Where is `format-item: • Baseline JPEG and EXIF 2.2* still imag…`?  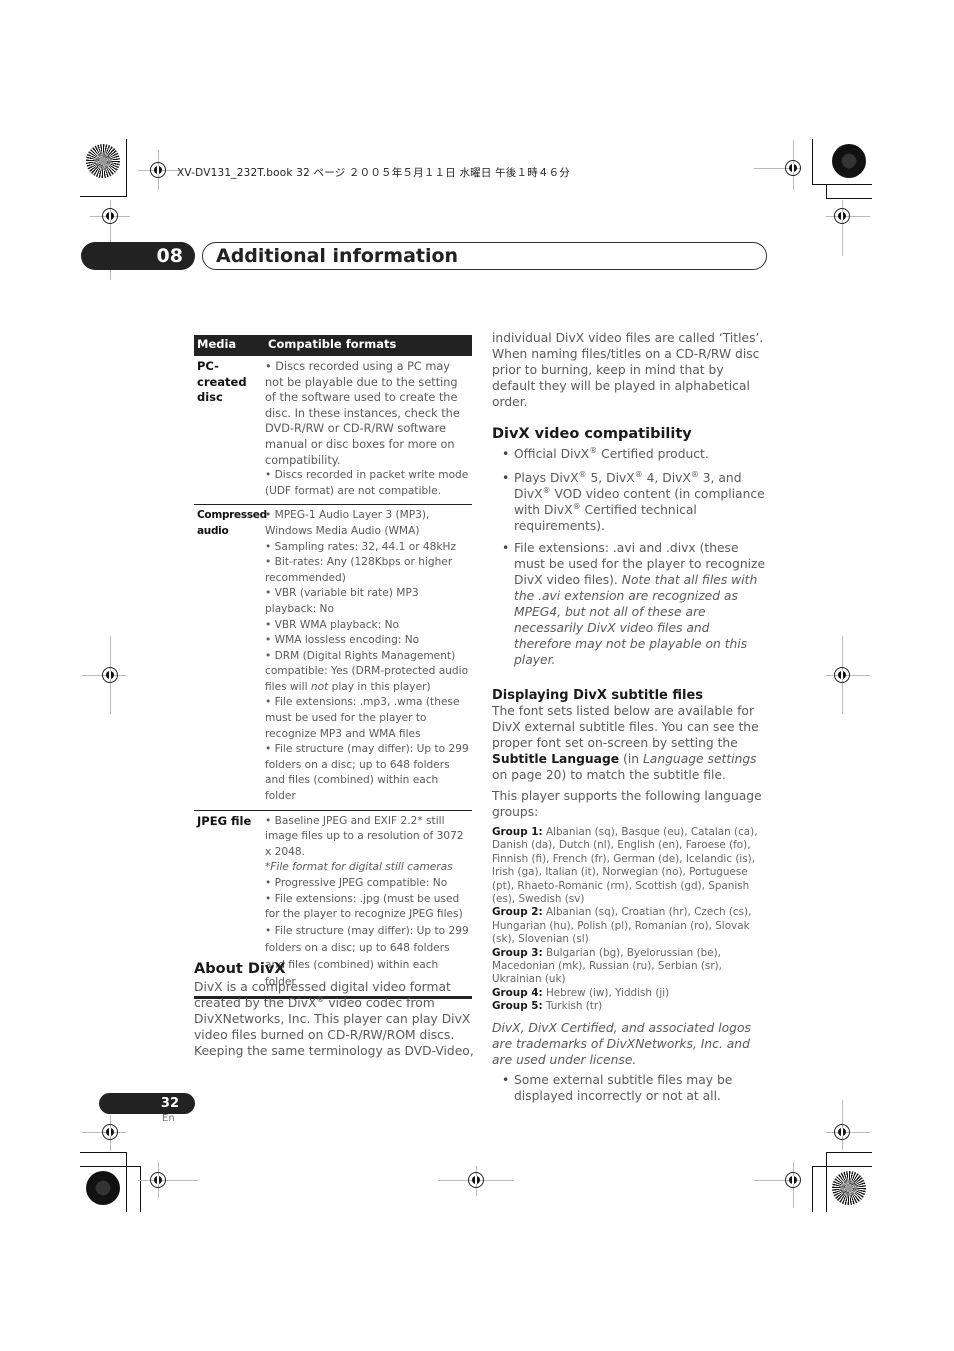
format-item: • Baseline JPEG and EXIF 2.2* still imag… is located at coordinates (364, 836).